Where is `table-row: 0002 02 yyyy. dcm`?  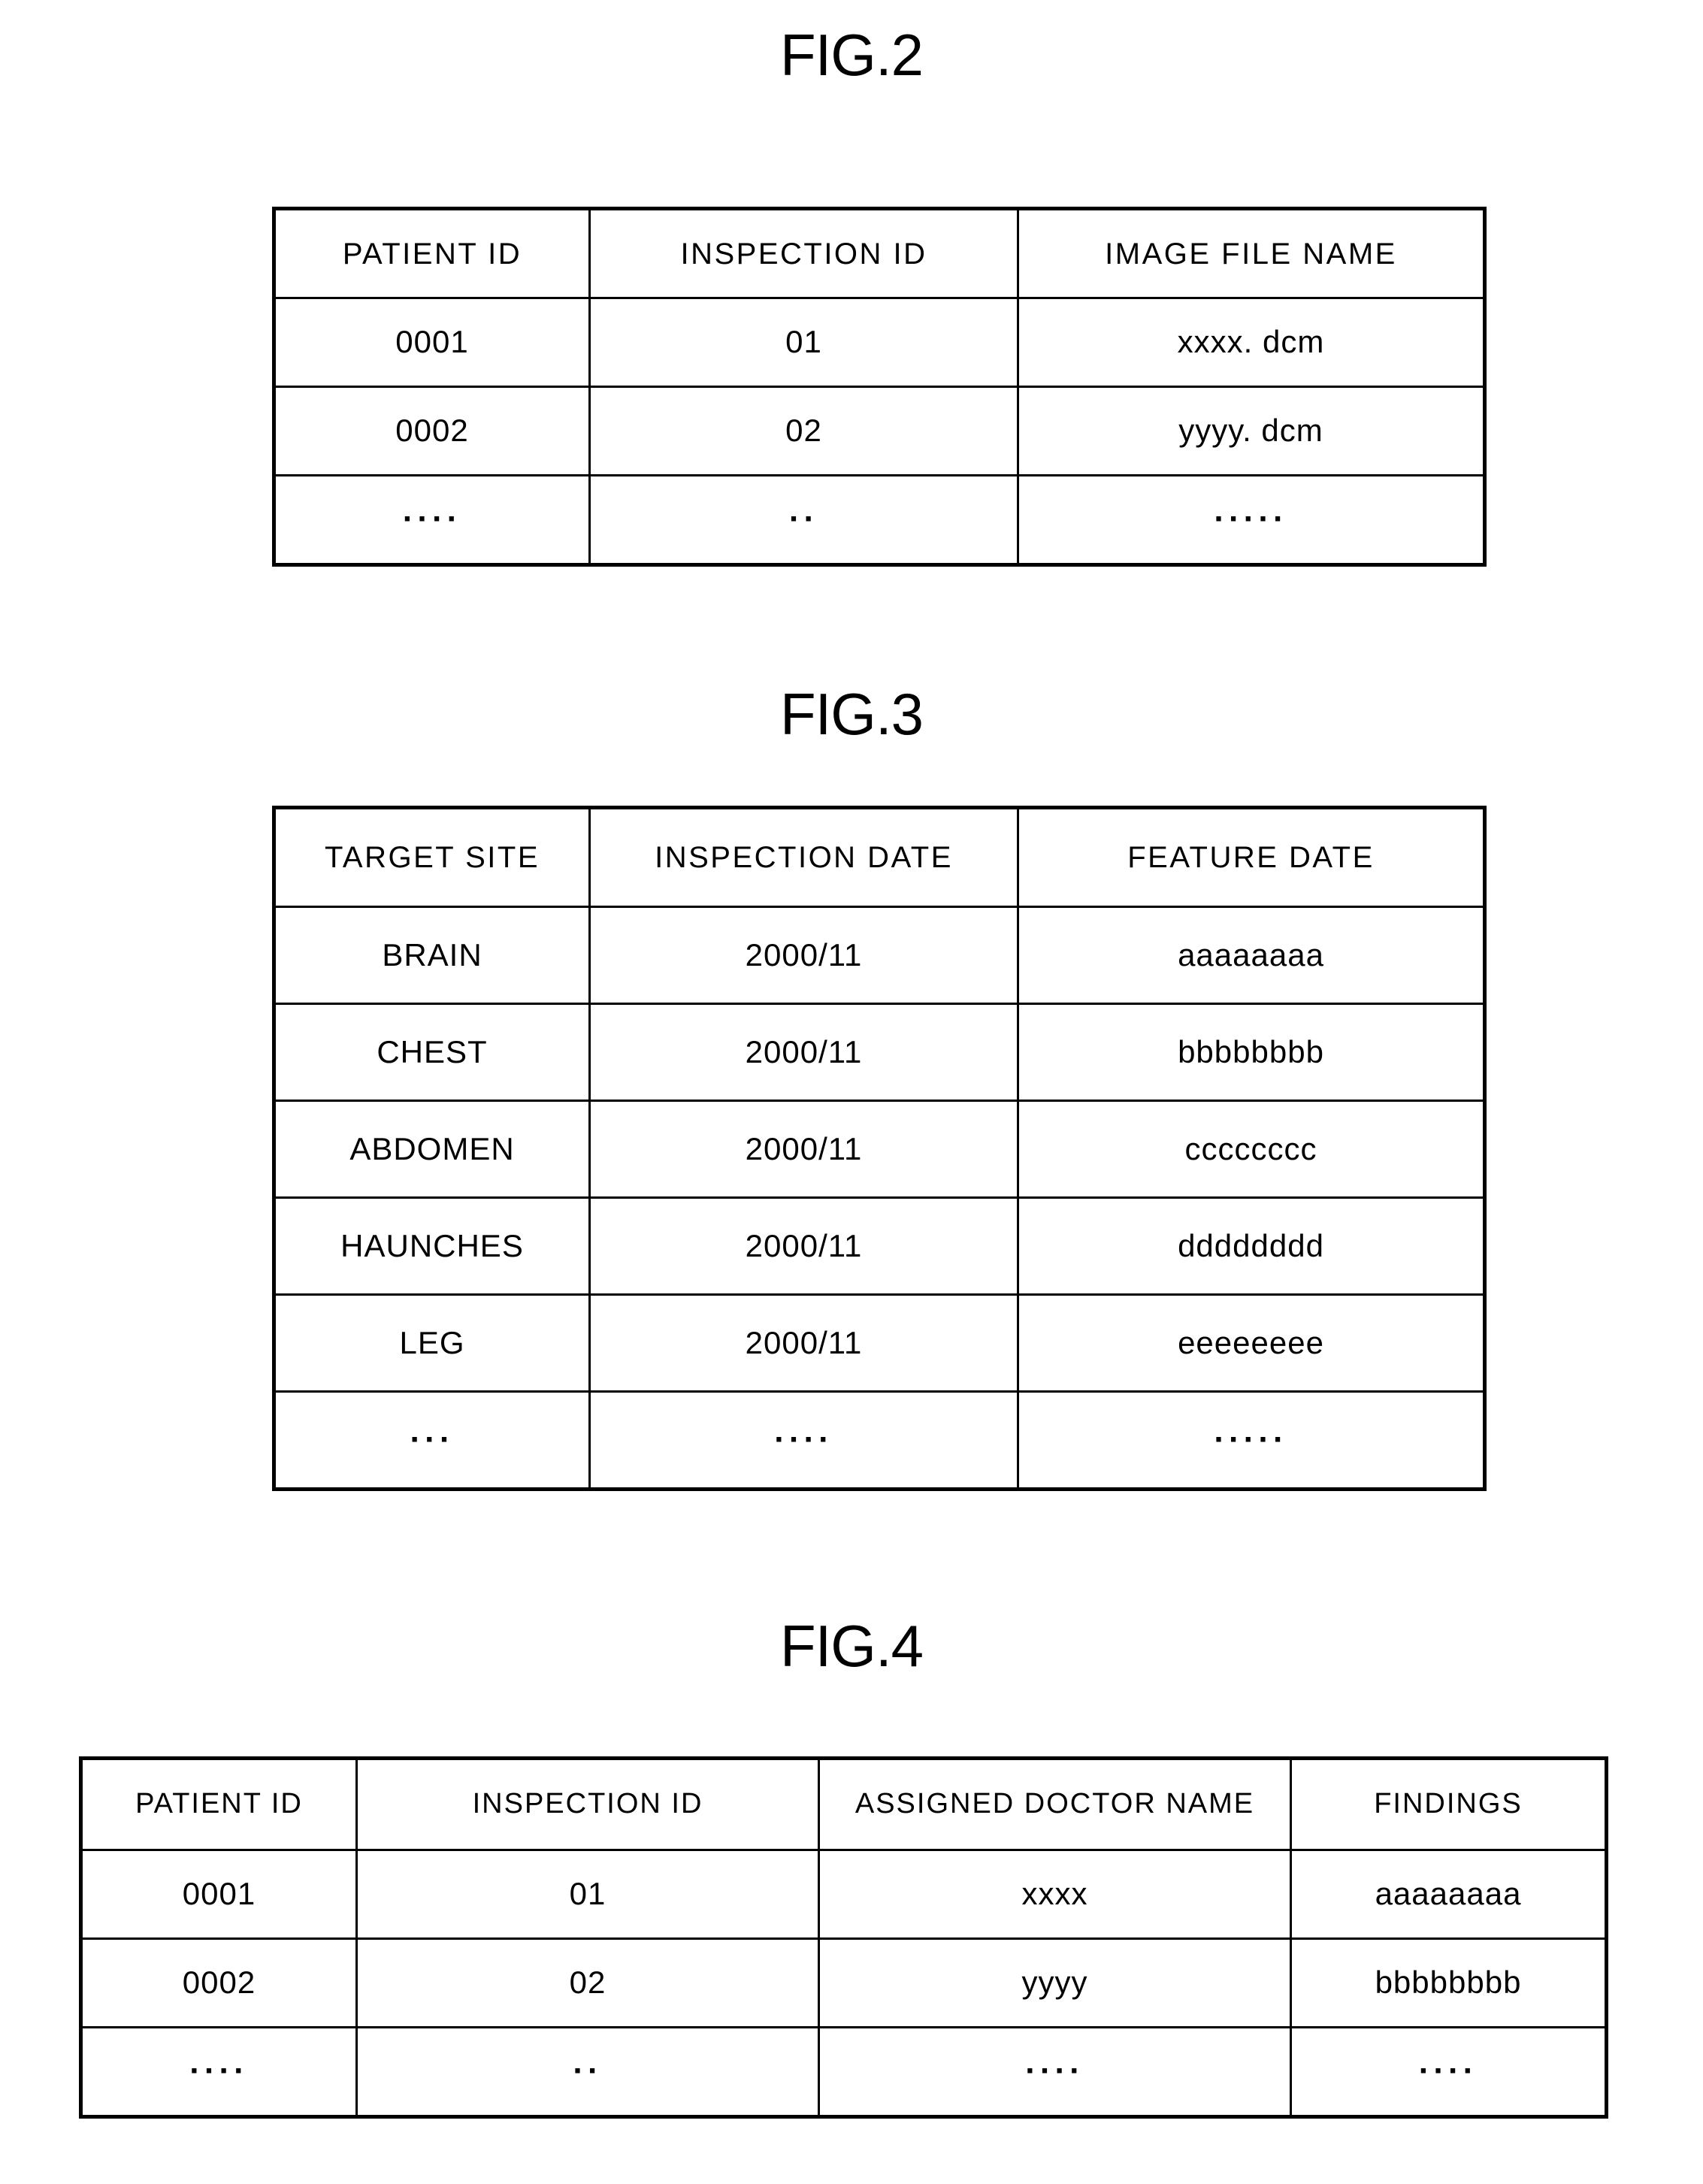 table-row: 0002 02 yyyy. dcm is located at coordinates (879, 431).